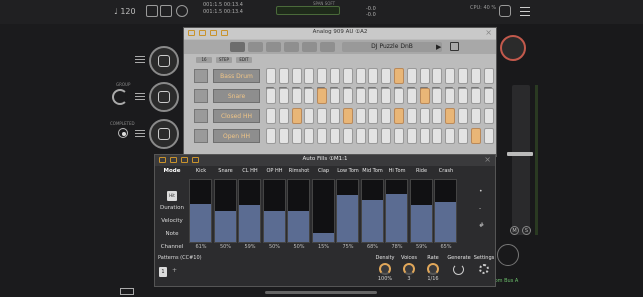 The width and height of the screenshot is (643, 297). Describe the element at coordinates (325, 160) in the screenshot. I see `autofills-titlebar: Auto Fills ①M1:1 ×` at that location.